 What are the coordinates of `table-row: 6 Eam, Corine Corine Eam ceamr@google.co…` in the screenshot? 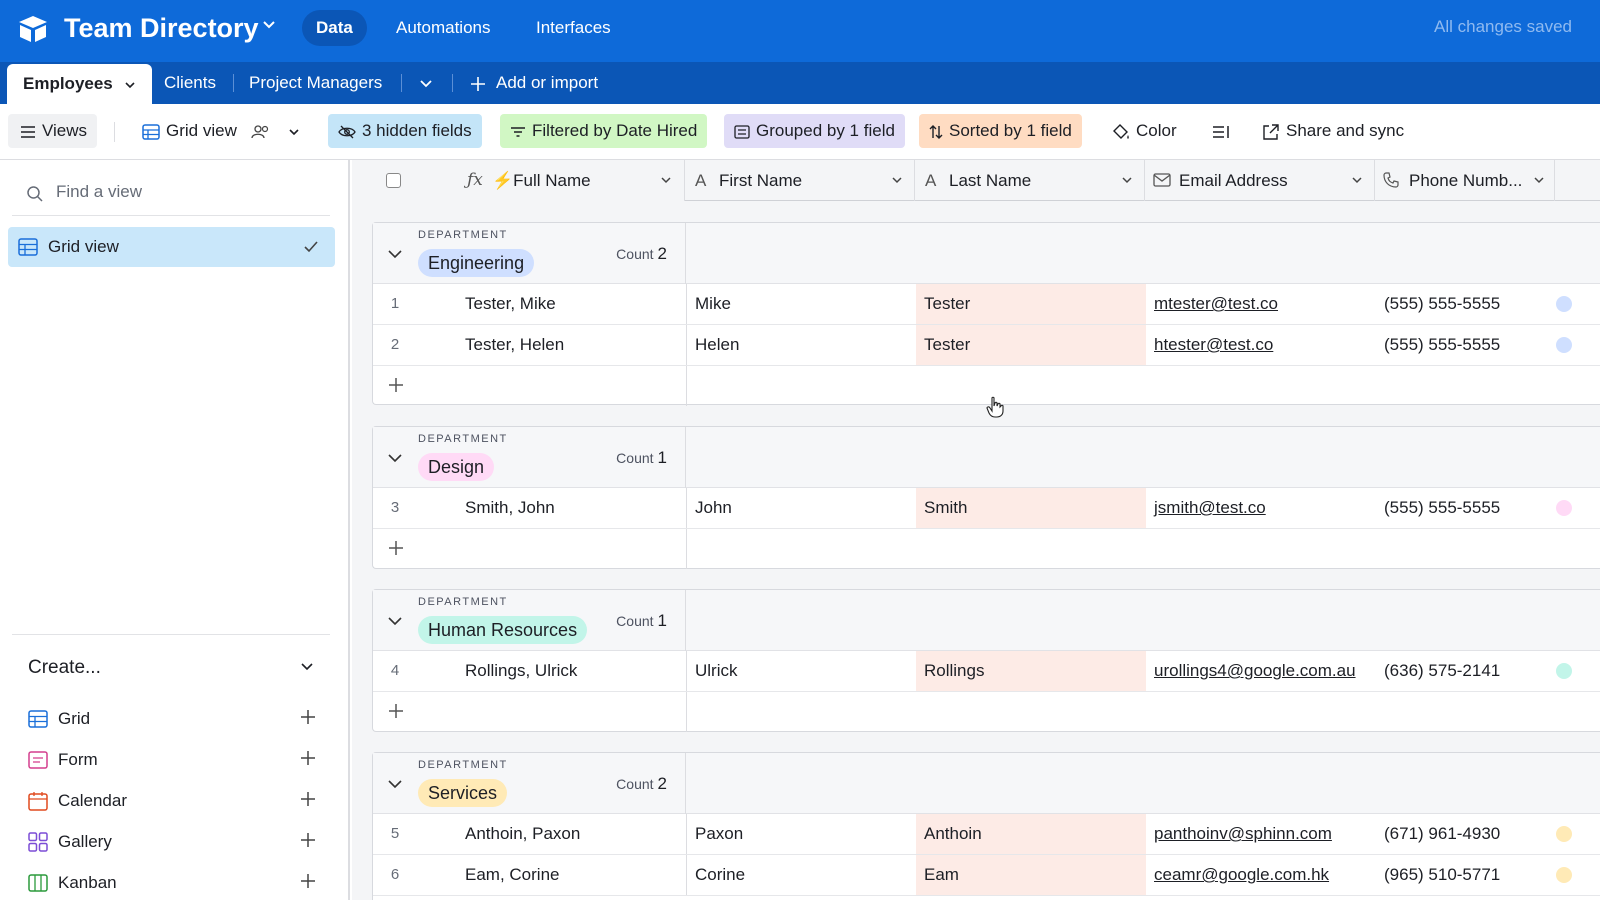 It's located at (986, 875).